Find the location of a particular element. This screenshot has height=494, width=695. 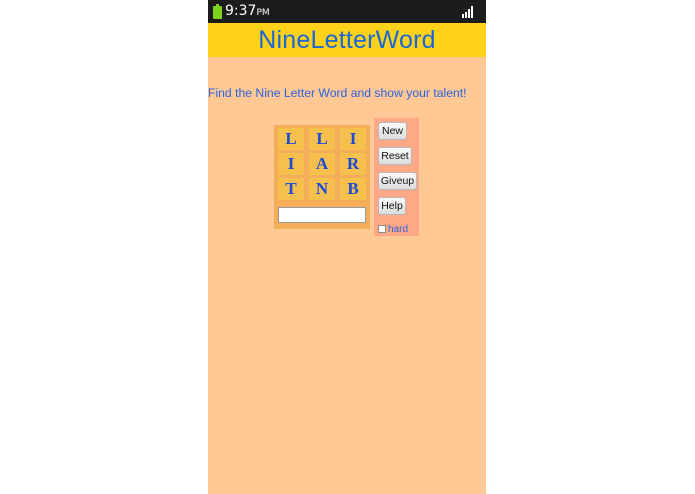

letter-tile: B is located at coordinates (353, 189).